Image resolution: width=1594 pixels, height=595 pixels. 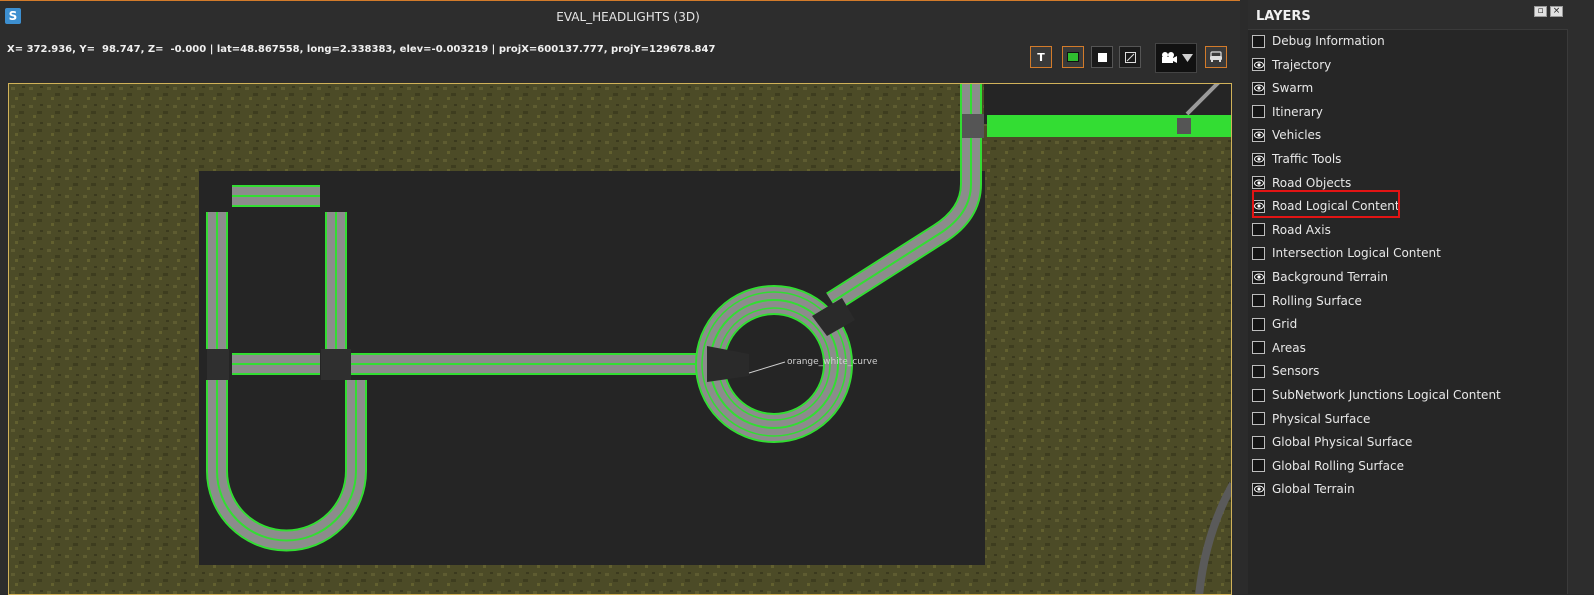 What do you see at coordinates (1297, 111) in the screenshot?
I see `layer-label: Itinerary` at bounding box center [1297, 111].